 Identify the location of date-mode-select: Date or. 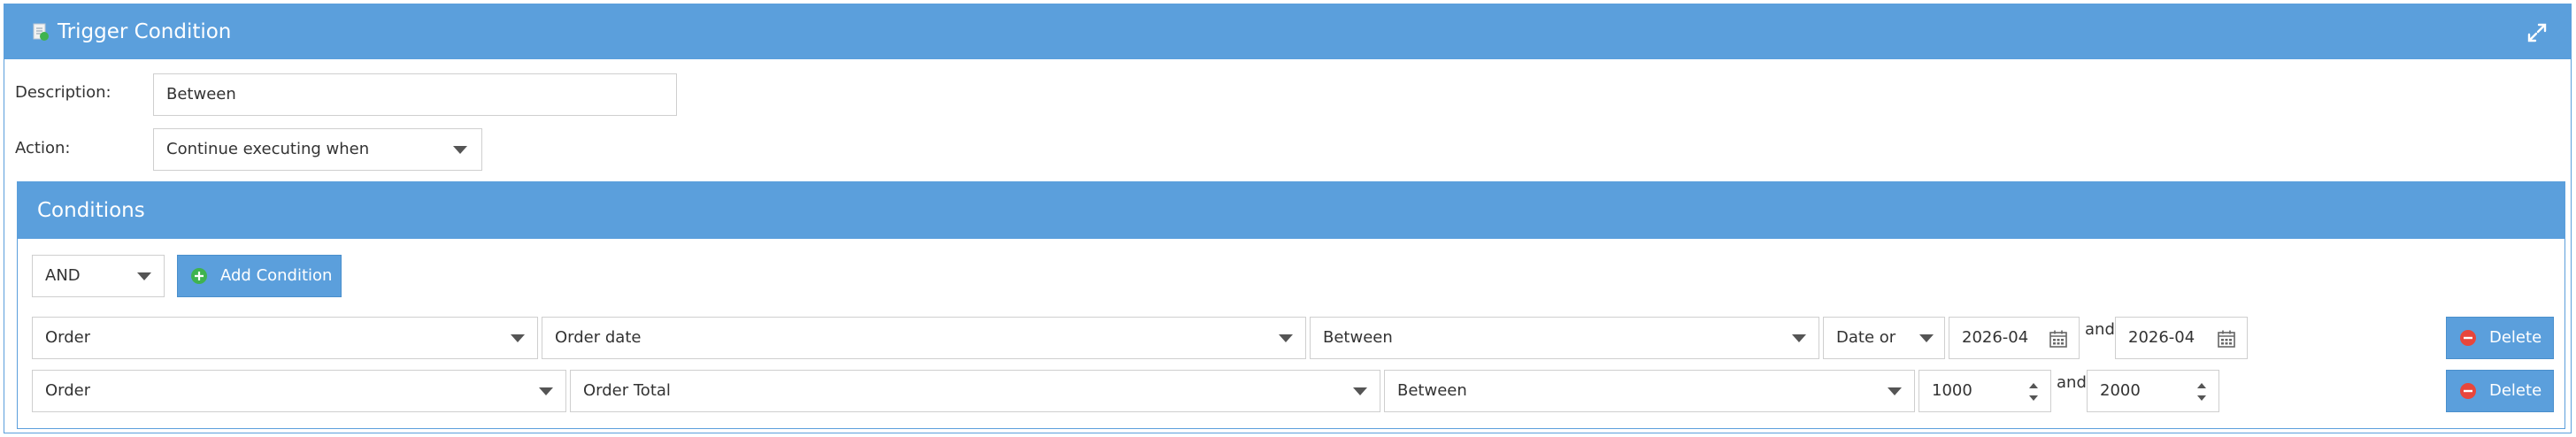
(1884, 338).